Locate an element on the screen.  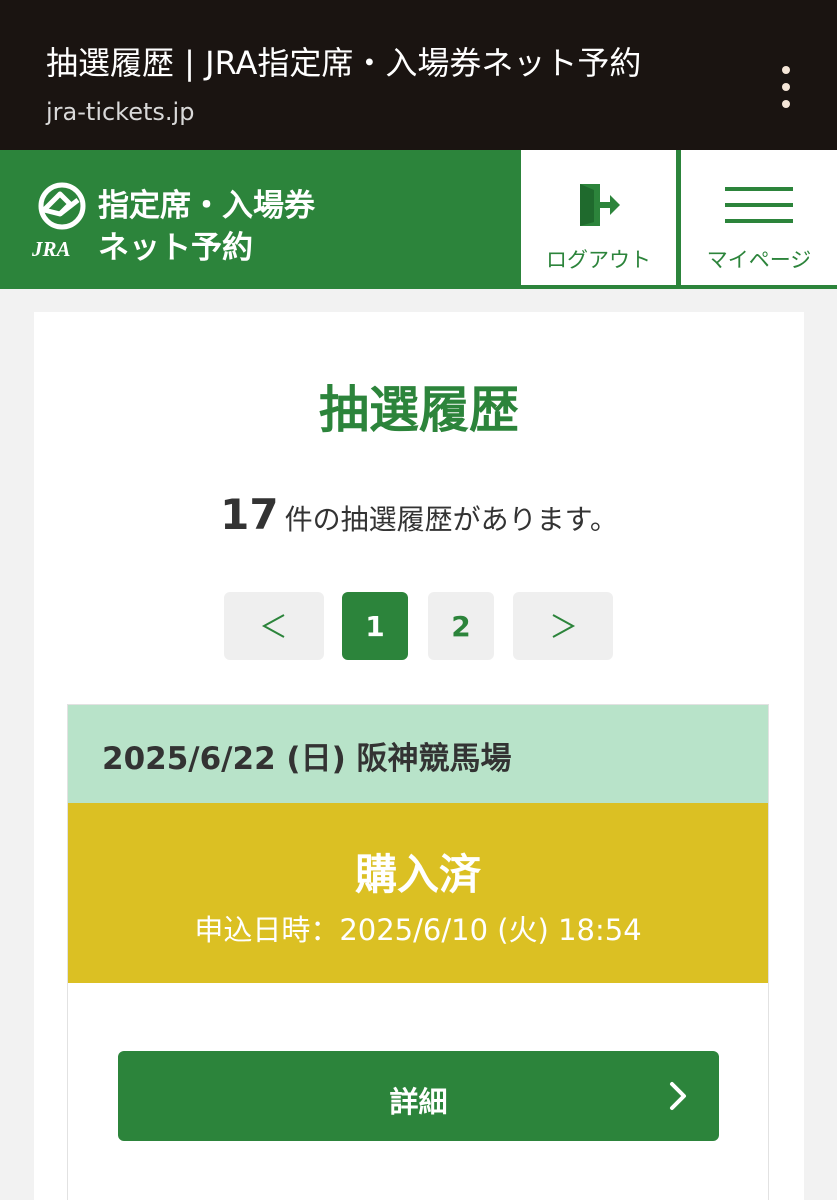
pagination-next is located at coordinates (563, 626).